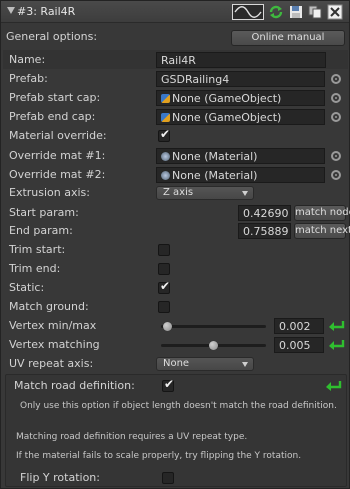 The image size is (350, 489). I want to click on material-override-checkbox: ✔, so click(164, 134).